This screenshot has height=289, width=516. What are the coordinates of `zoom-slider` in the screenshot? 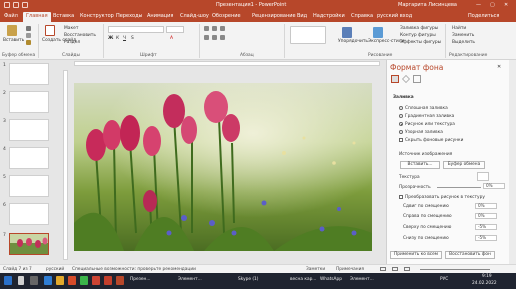 It's located at (455, 269).